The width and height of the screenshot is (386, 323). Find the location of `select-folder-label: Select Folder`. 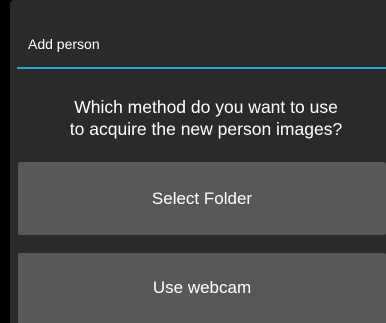

select-folder-label: Select Folder is located at coordinates (202, 198).